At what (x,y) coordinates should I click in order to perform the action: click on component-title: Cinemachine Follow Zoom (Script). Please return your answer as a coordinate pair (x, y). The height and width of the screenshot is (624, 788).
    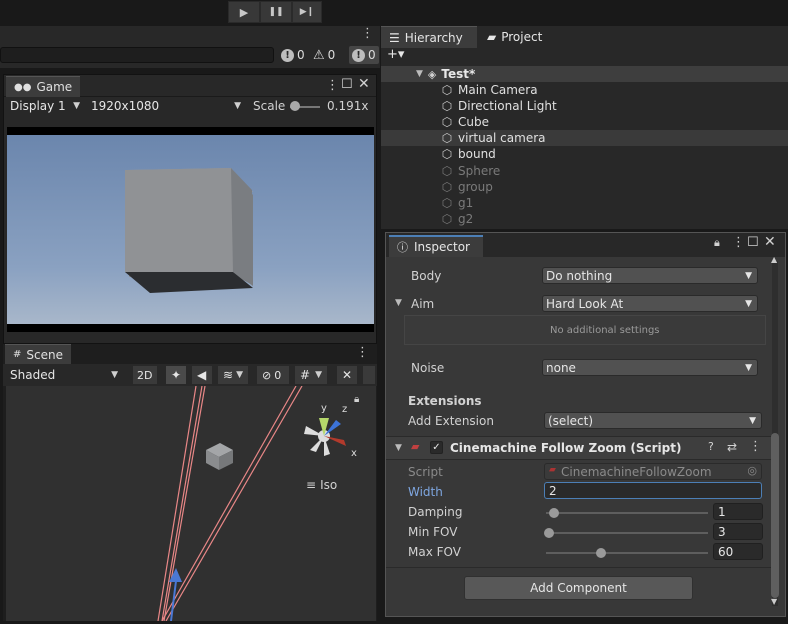
    Looking at the image, I should click on (566, 448).